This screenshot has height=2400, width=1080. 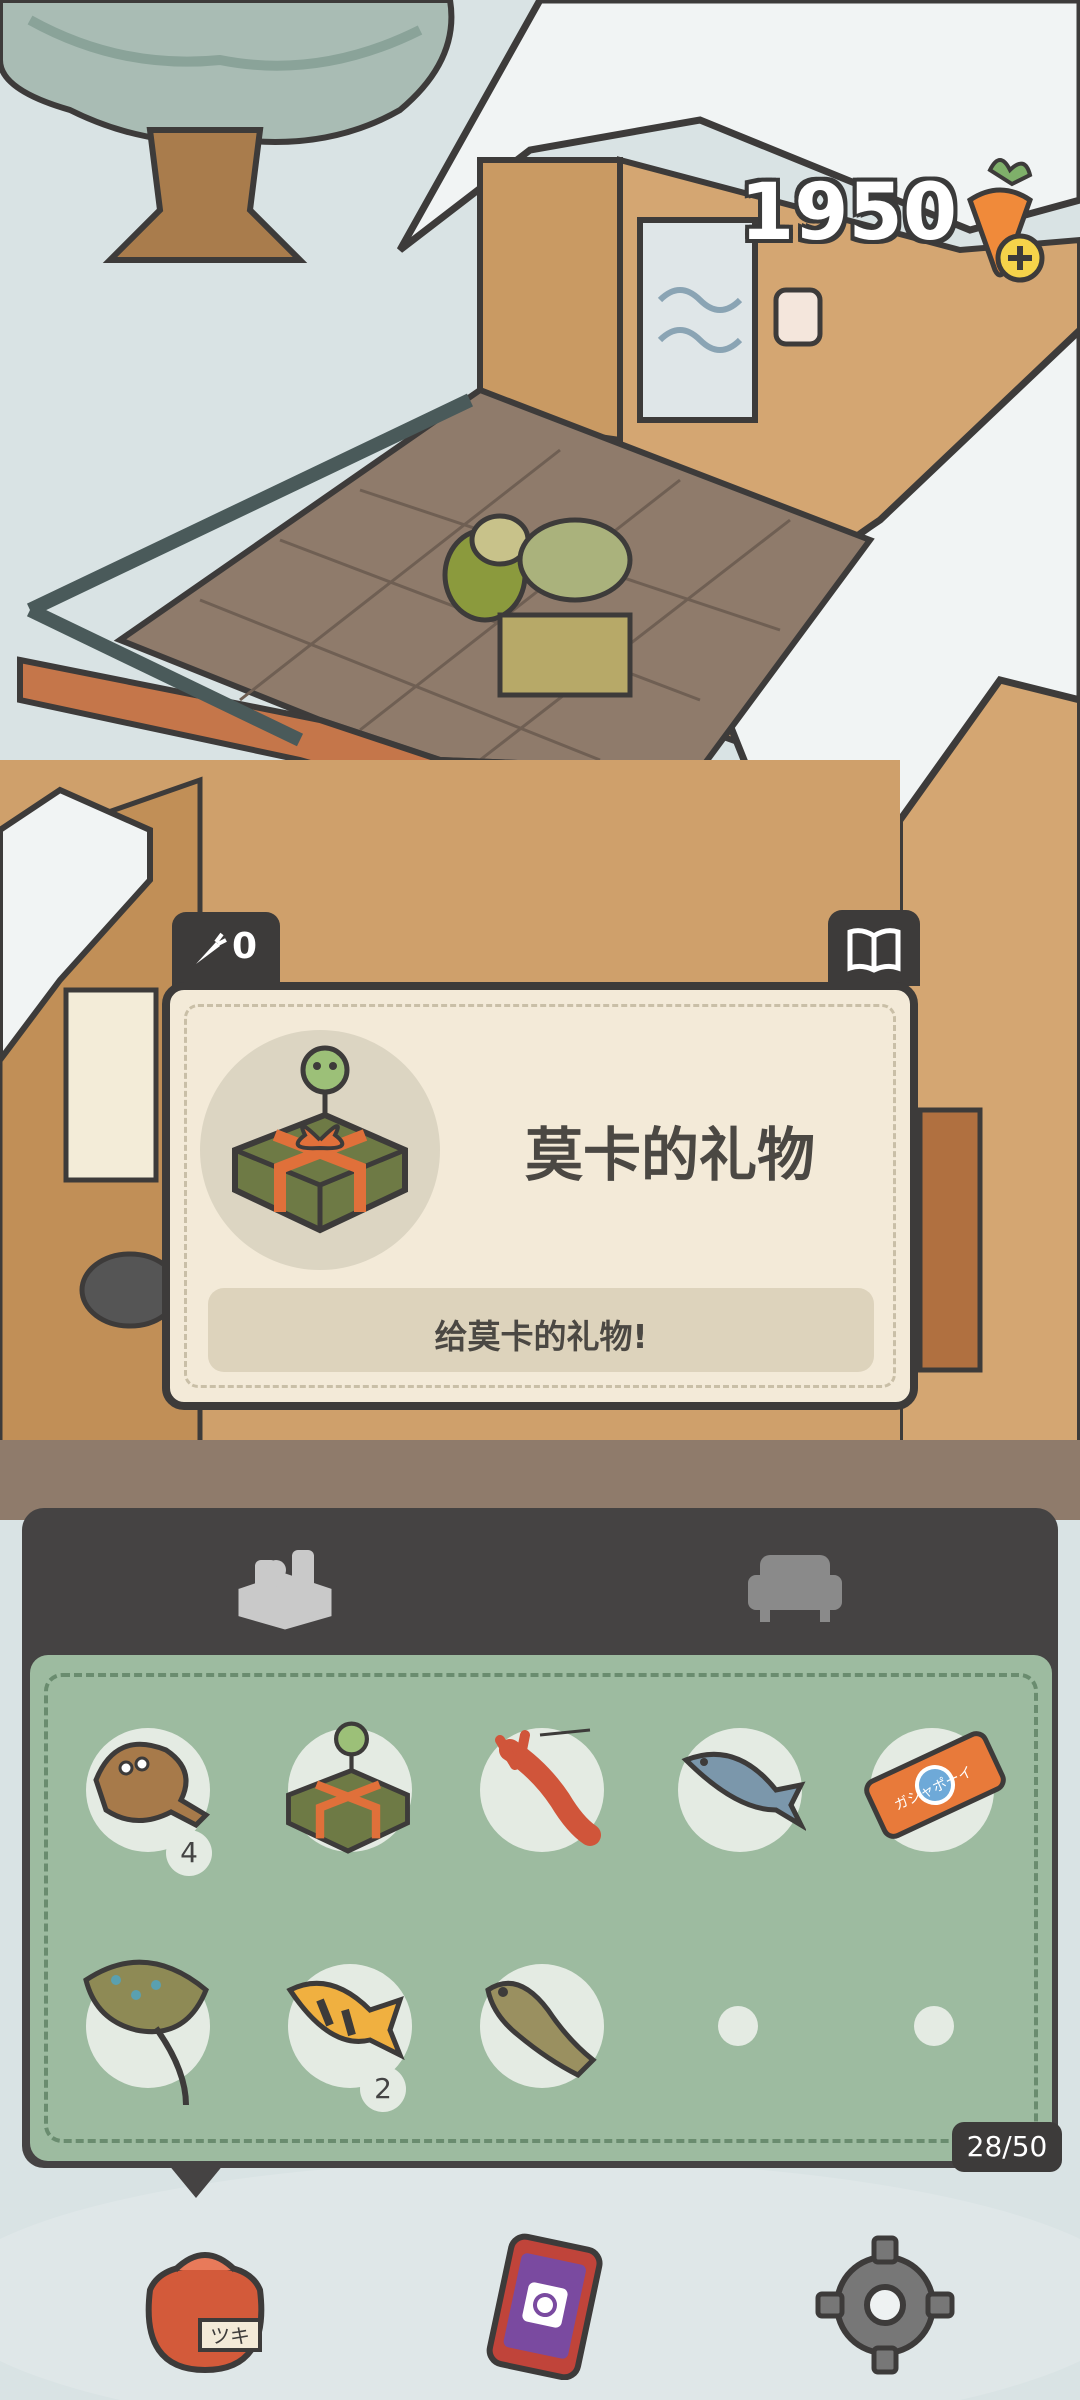 What do you see at coordinates (669, 1155) in the screenshot?
I see `item-title: 莫卡的礼物` at bounding box center [669, 1155].